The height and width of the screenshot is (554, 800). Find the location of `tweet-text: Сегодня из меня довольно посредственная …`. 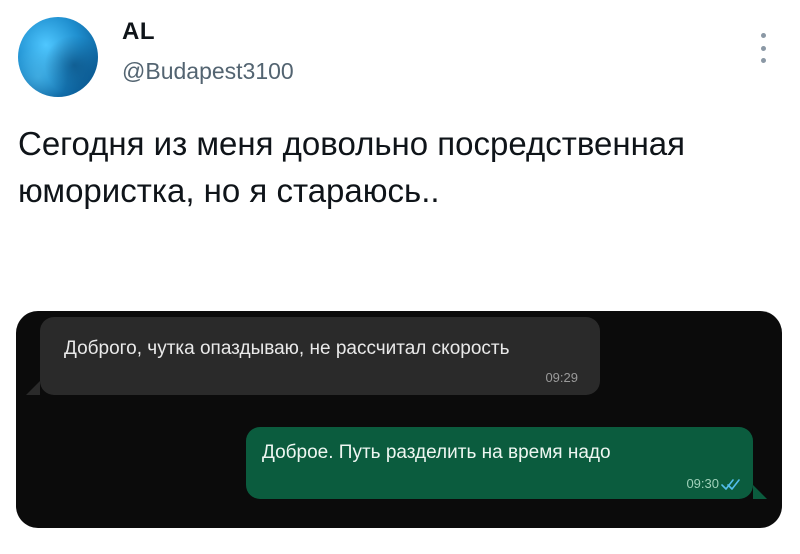

tweet-text: Сегодня из меня довольно посредственная … is located at coordinates (352, 167).